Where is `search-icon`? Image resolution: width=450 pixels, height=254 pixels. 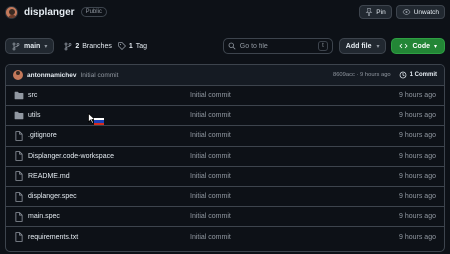
search-icon is located at coordinates (232, 46).